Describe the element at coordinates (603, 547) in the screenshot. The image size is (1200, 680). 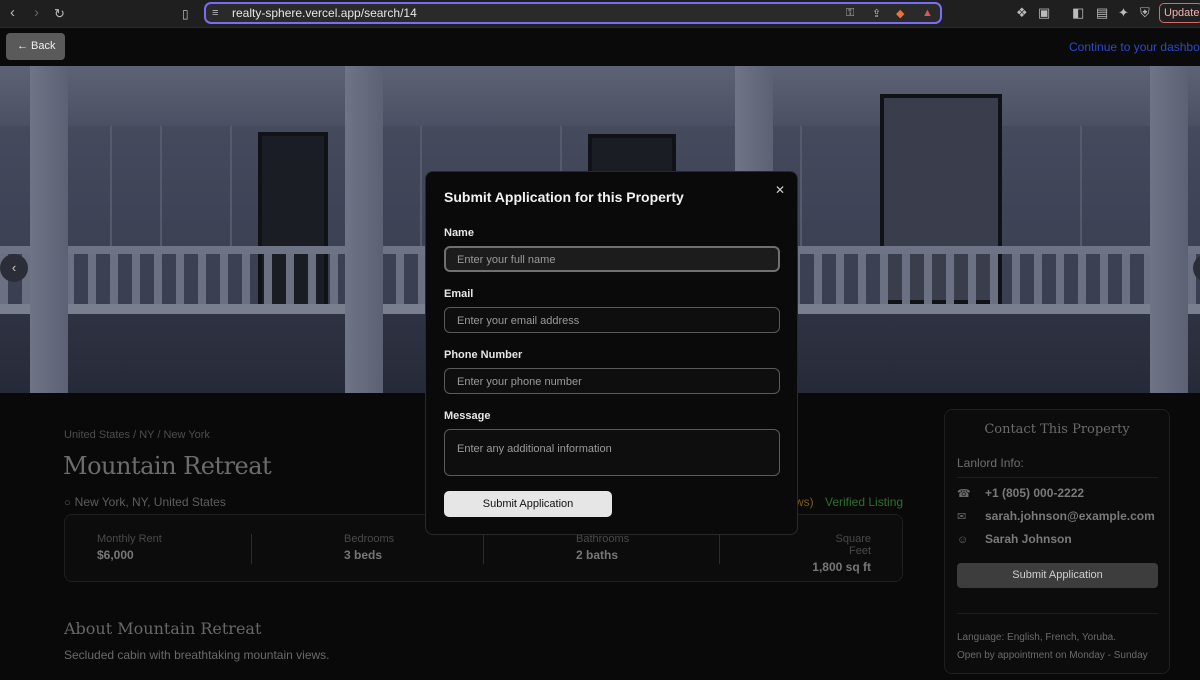
I see `stat-bathrooms: Bathrooms 2 baths` at that location.